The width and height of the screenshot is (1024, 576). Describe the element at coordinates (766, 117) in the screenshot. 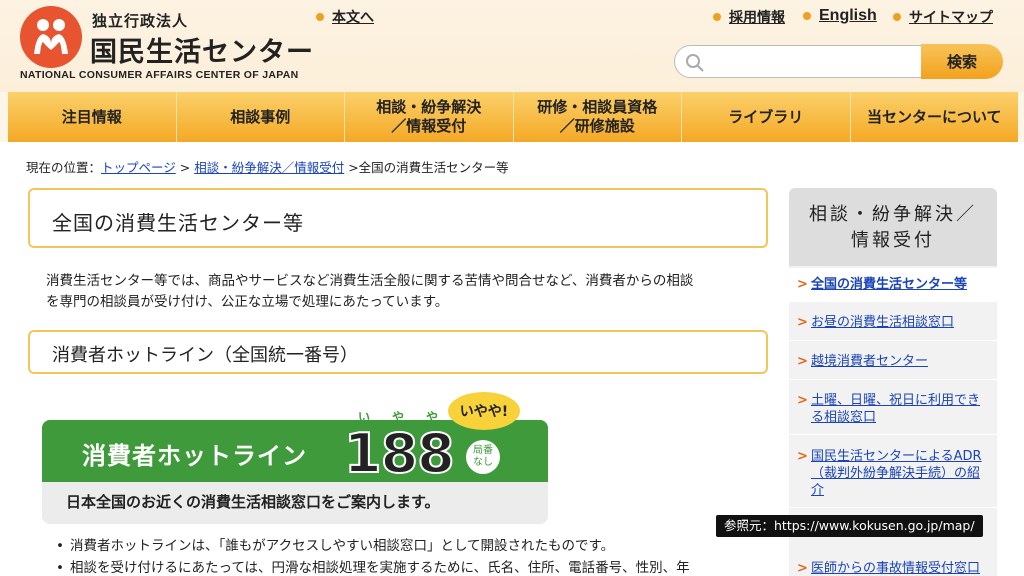

I see `nav-library: ライブラリ` at that location.